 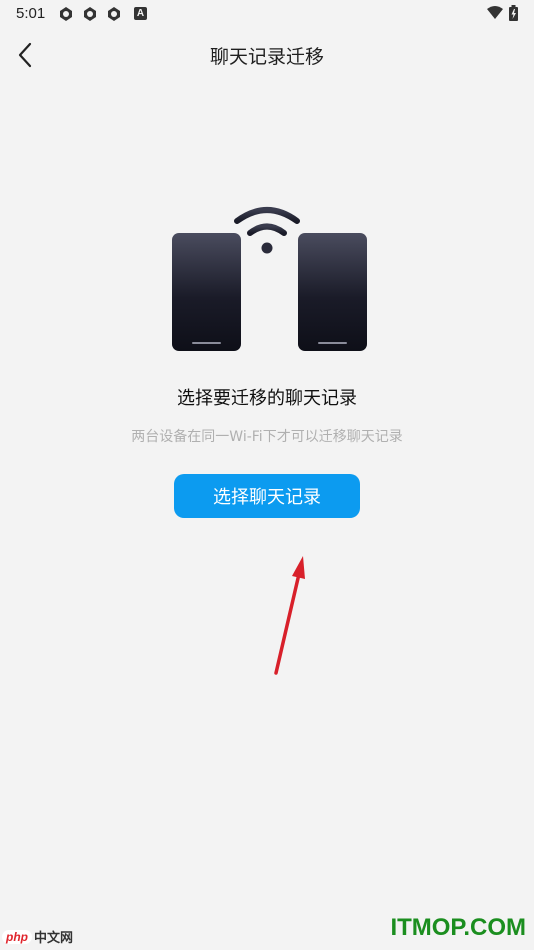 I want to click on php-watermark: php 中文网, so click(x=37, y=936).